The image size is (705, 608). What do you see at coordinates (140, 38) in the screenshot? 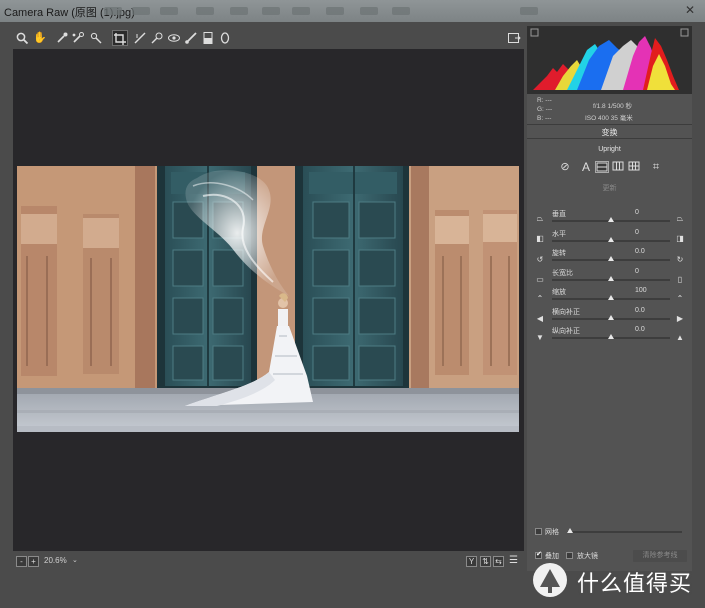
I see `straighten-tool-icon` at bounding box center [140, 38].